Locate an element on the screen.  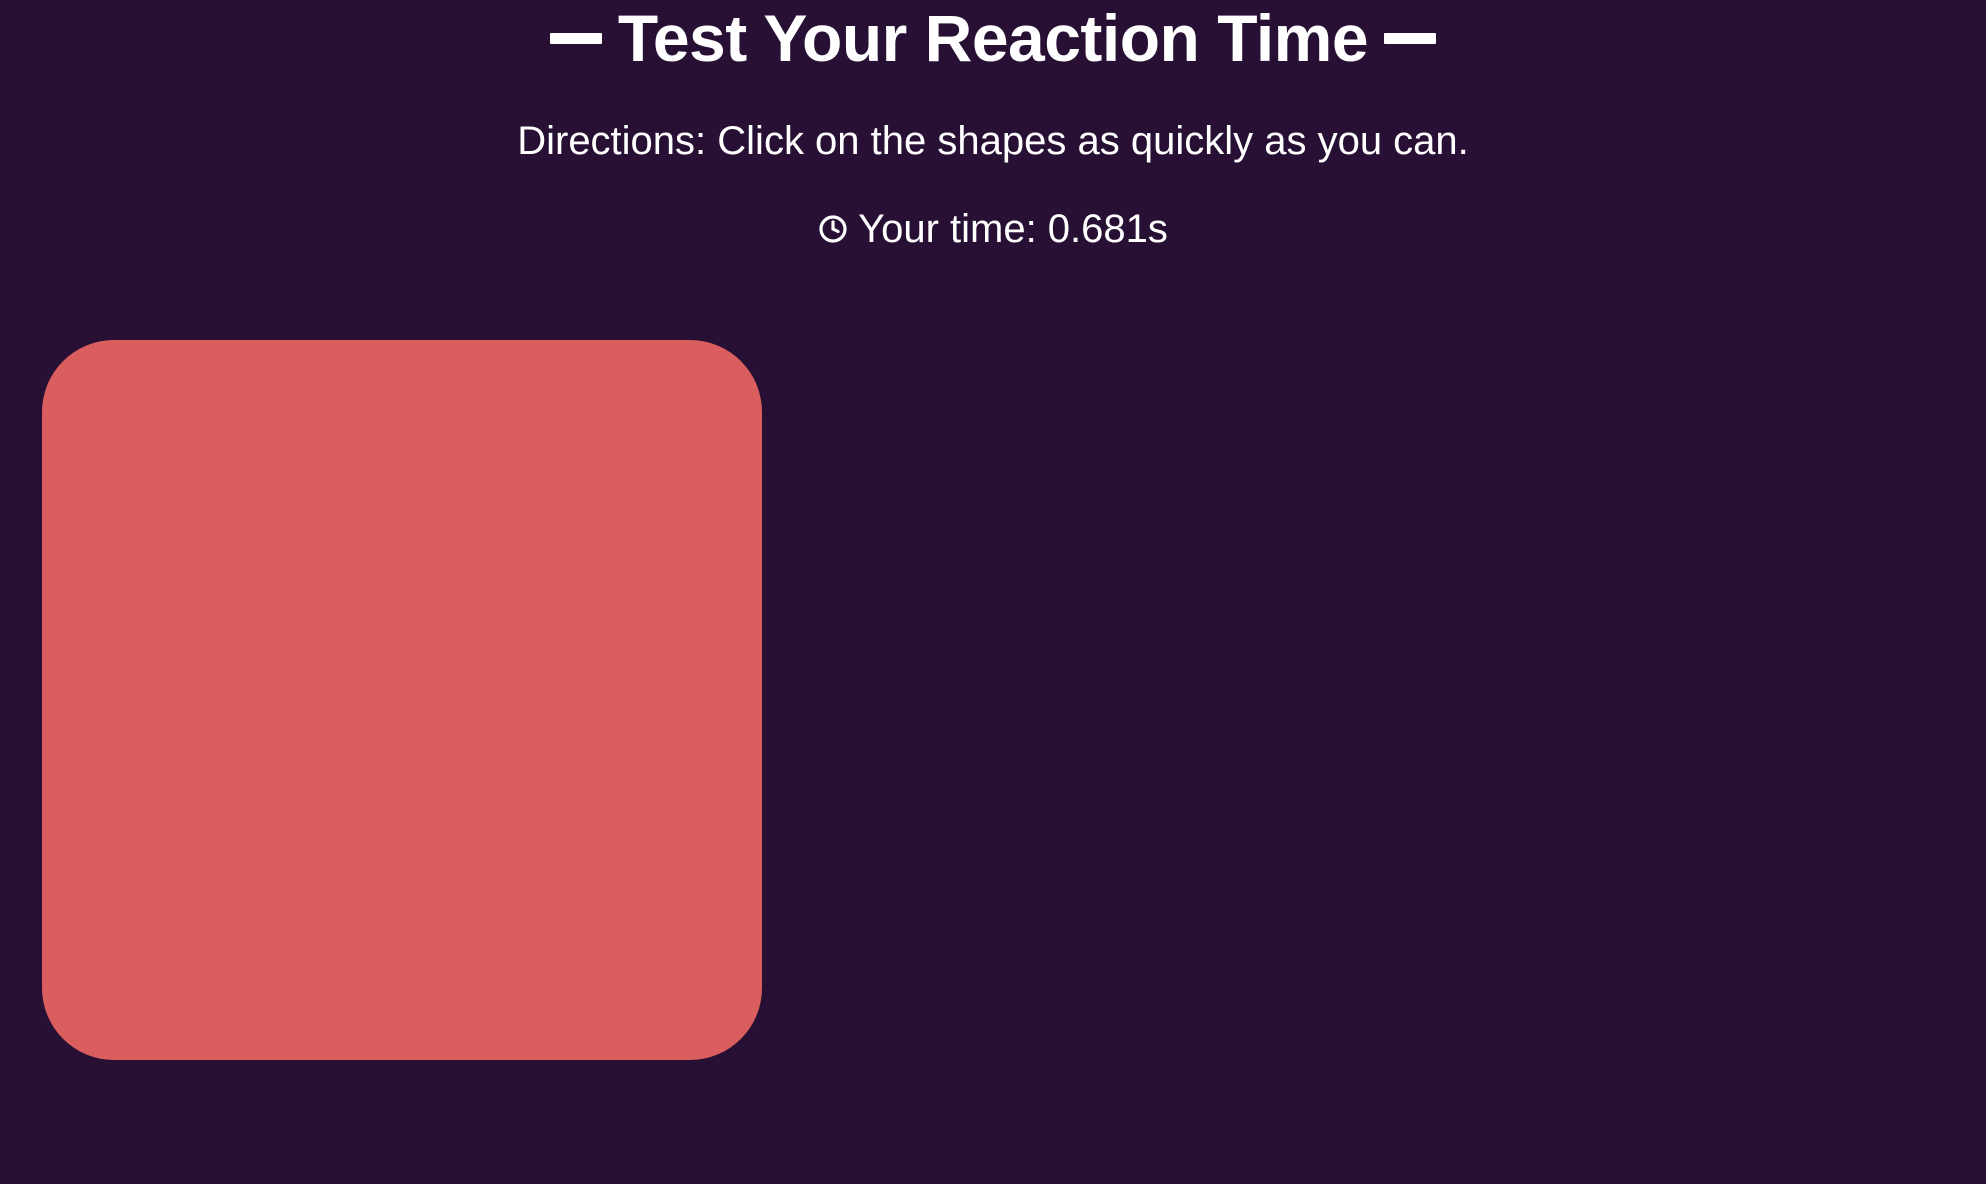
title-row: Test Your Reaction Time is located at coordinates (993, 38).